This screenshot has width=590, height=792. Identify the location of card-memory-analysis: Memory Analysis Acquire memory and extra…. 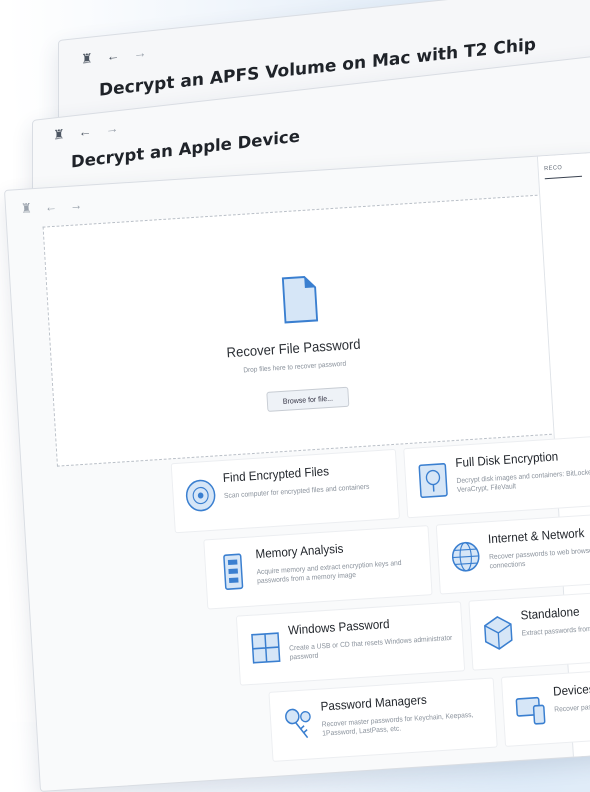
(318, 567).